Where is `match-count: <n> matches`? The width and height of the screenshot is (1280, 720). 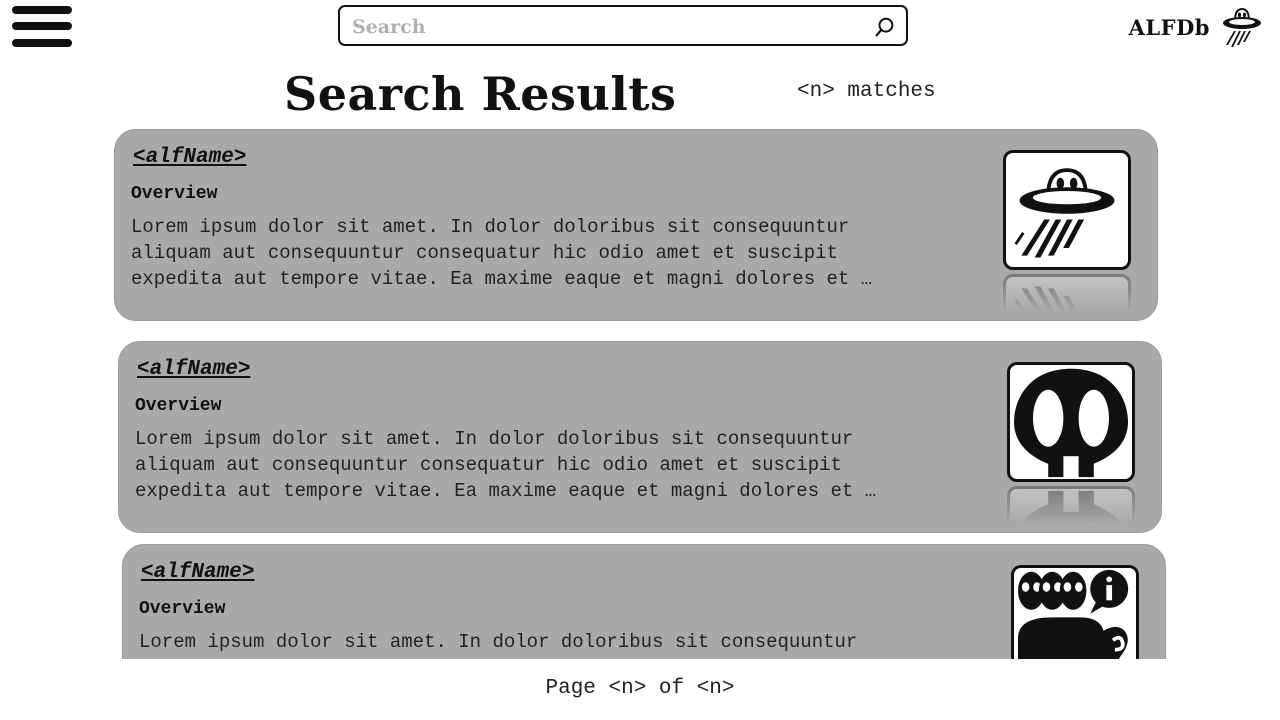 match-count: <n> matches is located at coordinates (866, 91).